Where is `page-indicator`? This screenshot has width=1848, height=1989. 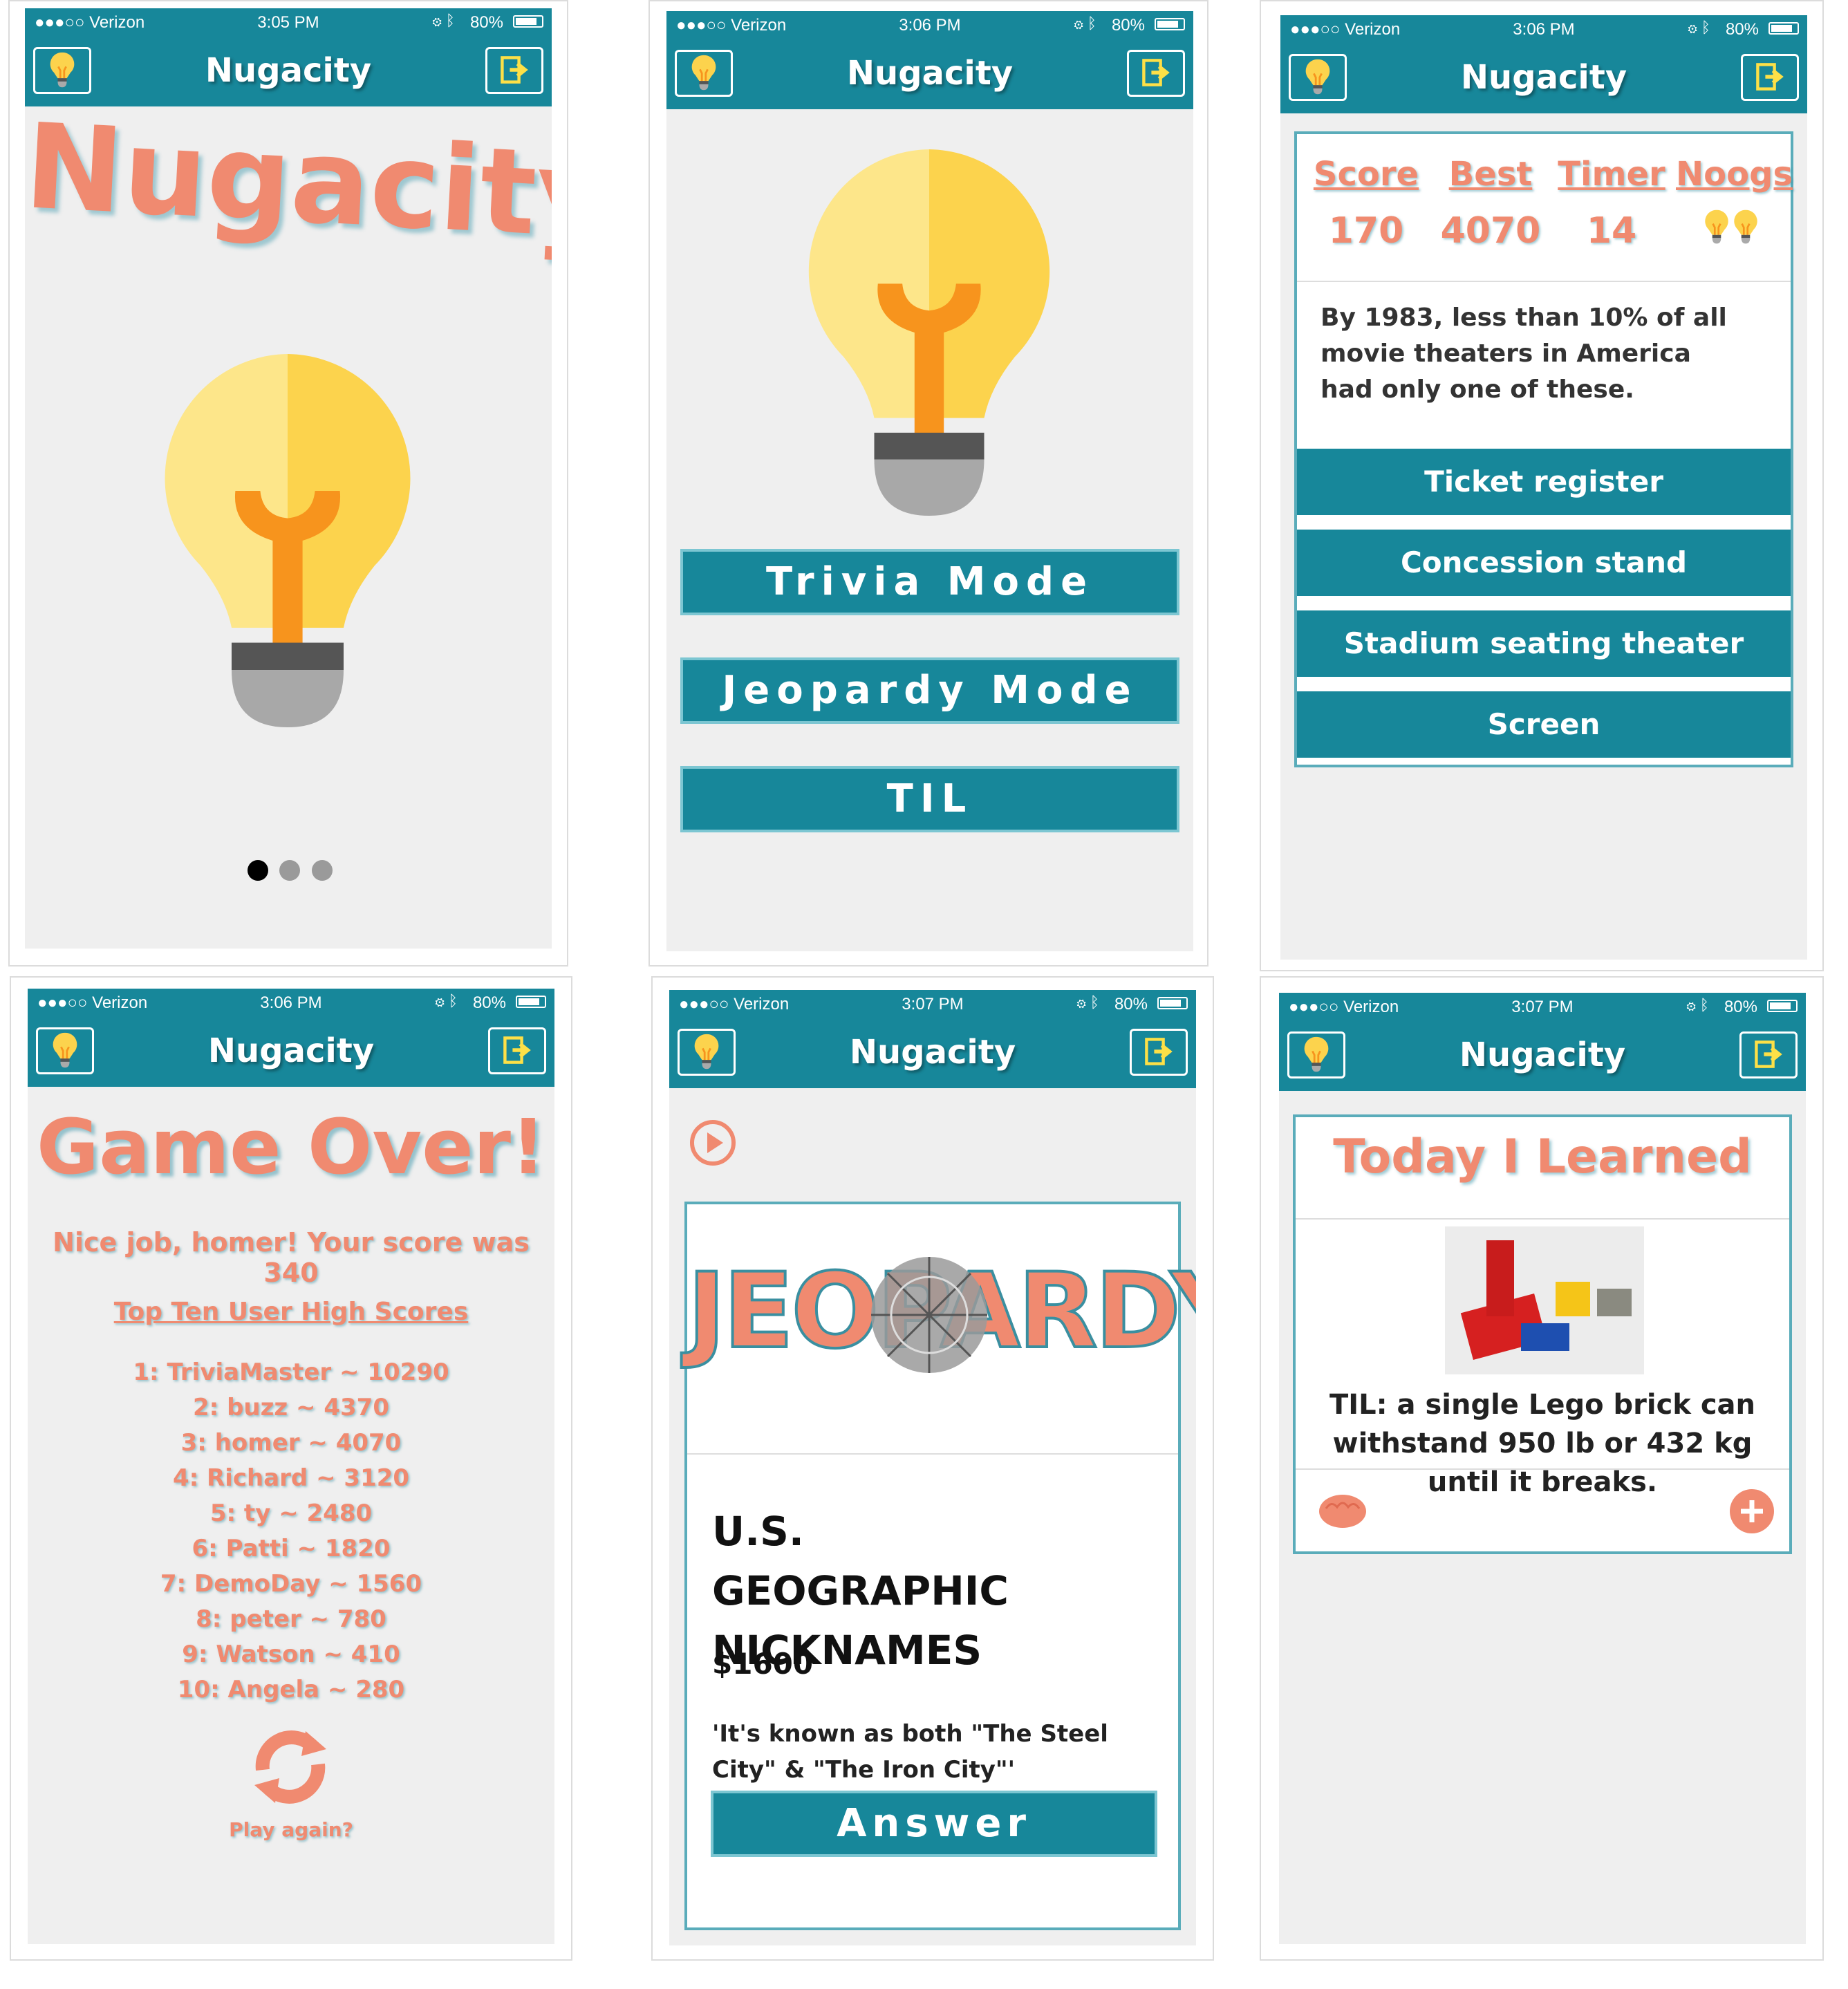
page-indicator is located at coordinates (290, 872).